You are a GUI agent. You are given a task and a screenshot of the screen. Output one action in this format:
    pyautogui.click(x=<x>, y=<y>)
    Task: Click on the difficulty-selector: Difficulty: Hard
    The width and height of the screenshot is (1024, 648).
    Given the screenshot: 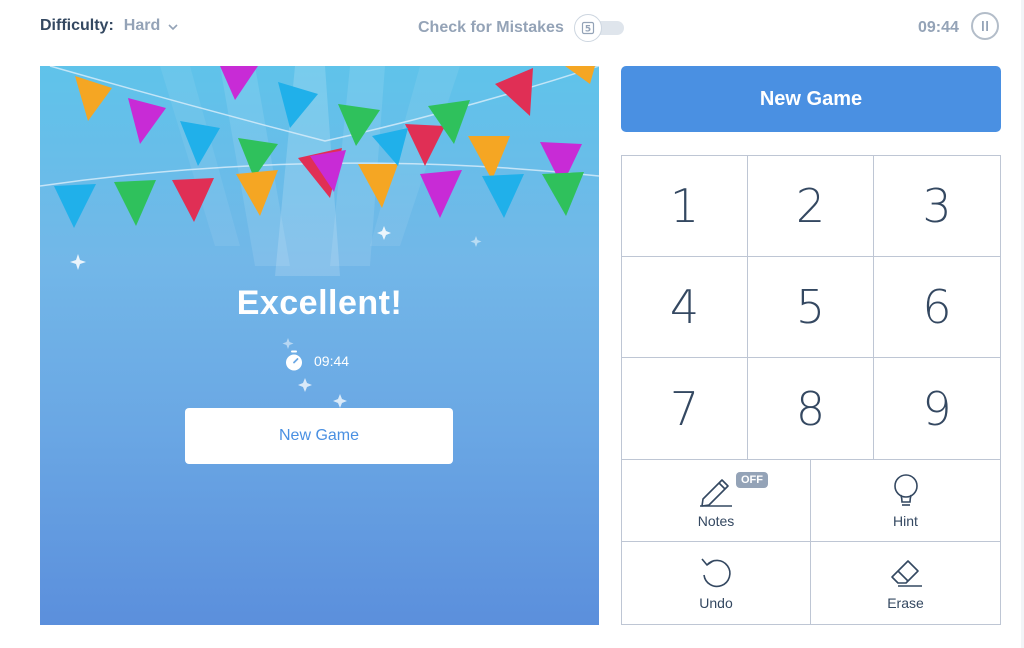 What is the action you would take?
    pyautogui.click(x=109, y=26)
    